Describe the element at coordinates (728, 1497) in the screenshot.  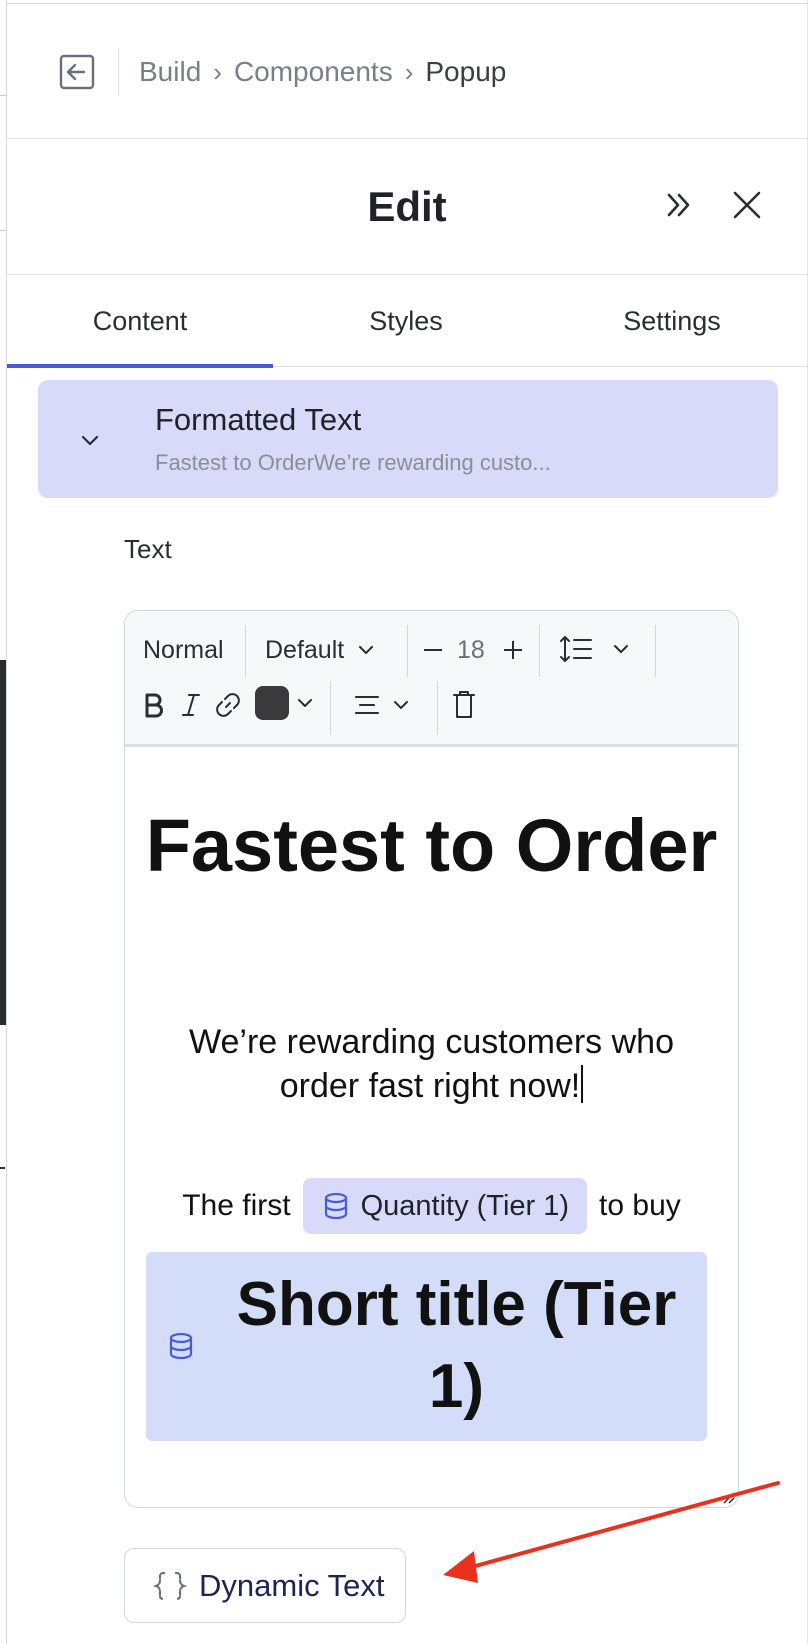
I see `resize-handle-icon` at that location.